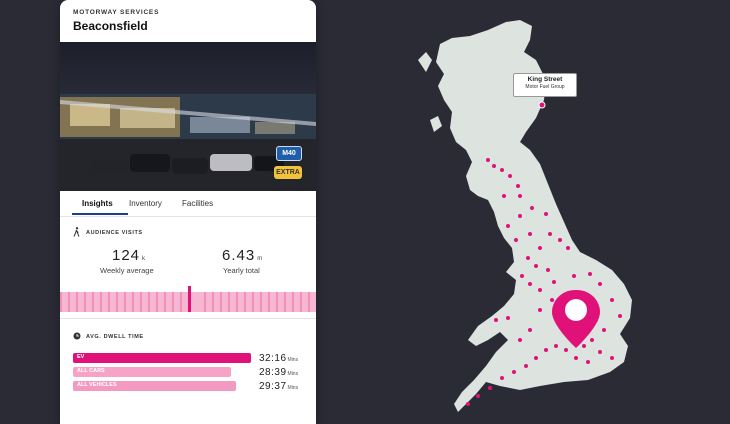 The height and width of the screenshot is (424, 730). What do you see at coordinates (77, 337) in the screenshot?
I see `clock-icon` at bounding box center [77, 337].